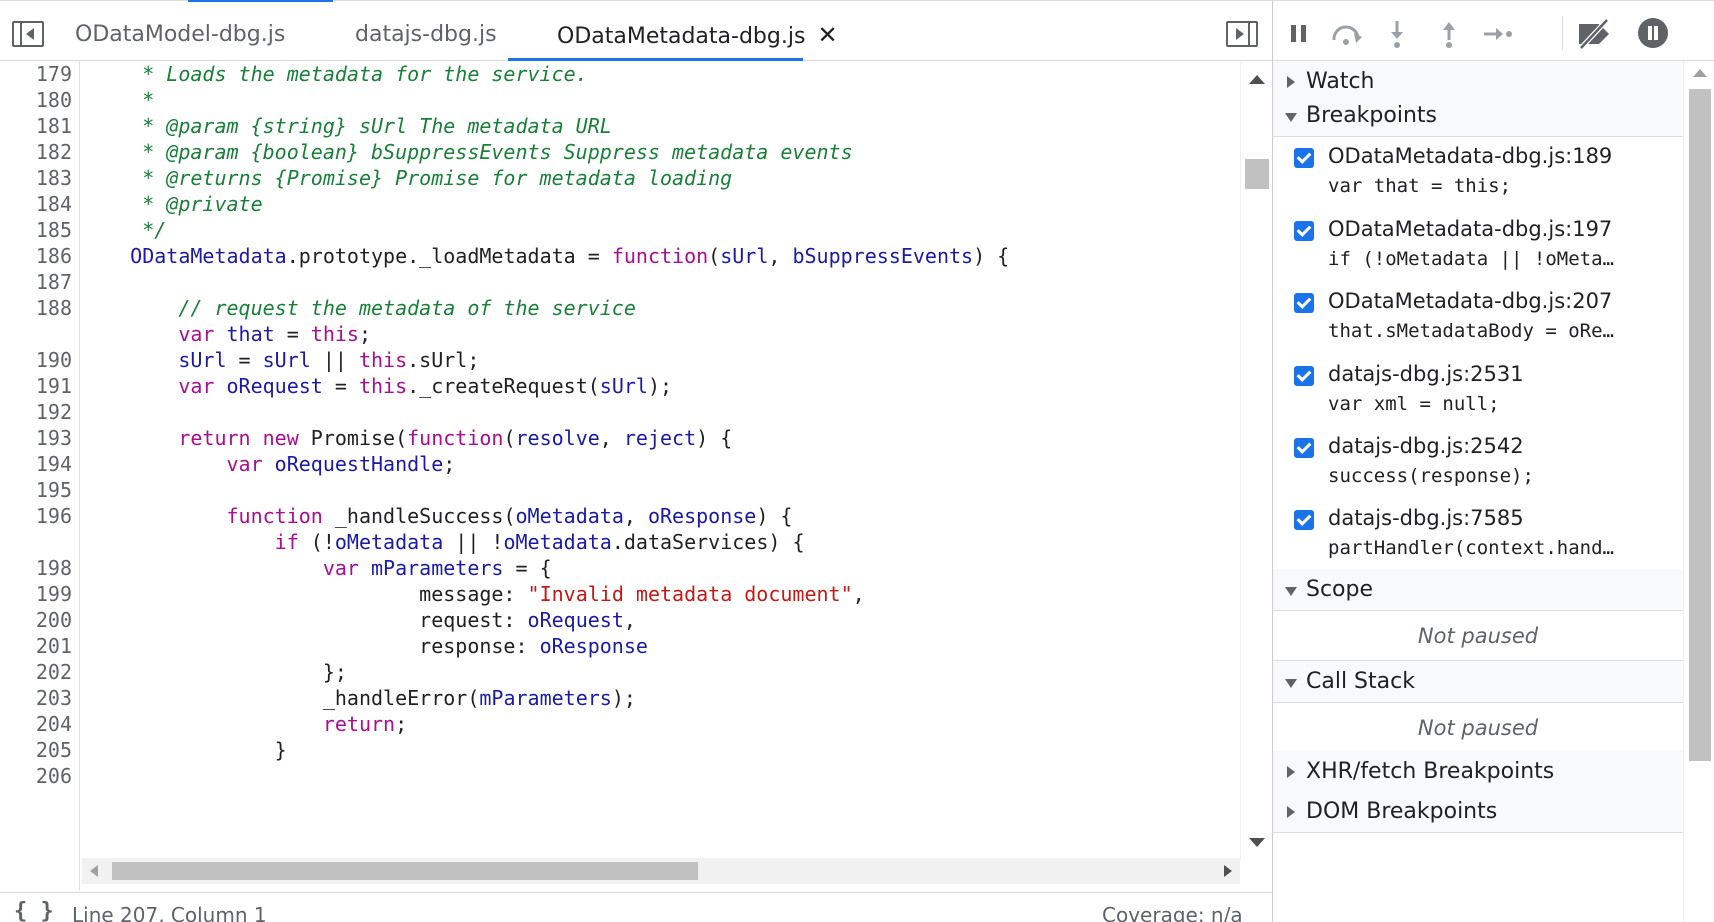 The height and width of the screenshot is (922, 1714). Describe the element at coordinates (214, 672) in the screenshot. I see `code-line: };` at that location.